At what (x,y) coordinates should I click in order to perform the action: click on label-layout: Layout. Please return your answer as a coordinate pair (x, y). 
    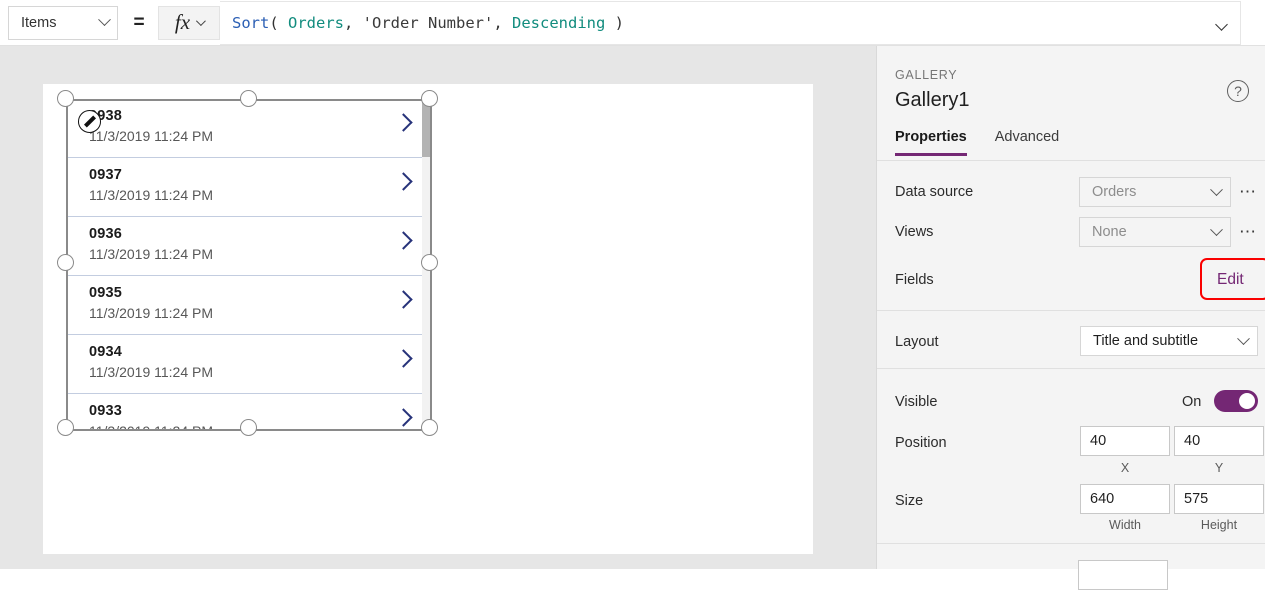
    Looking at the image, I should click on (917, 342).